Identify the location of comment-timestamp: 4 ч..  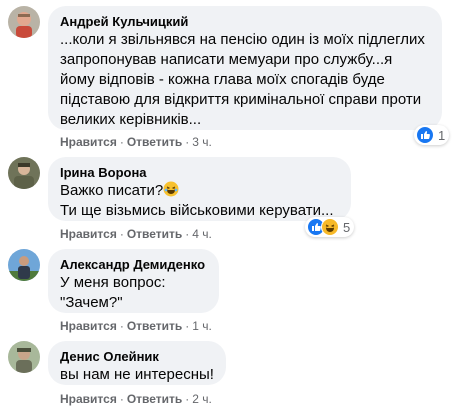
(202, 234).